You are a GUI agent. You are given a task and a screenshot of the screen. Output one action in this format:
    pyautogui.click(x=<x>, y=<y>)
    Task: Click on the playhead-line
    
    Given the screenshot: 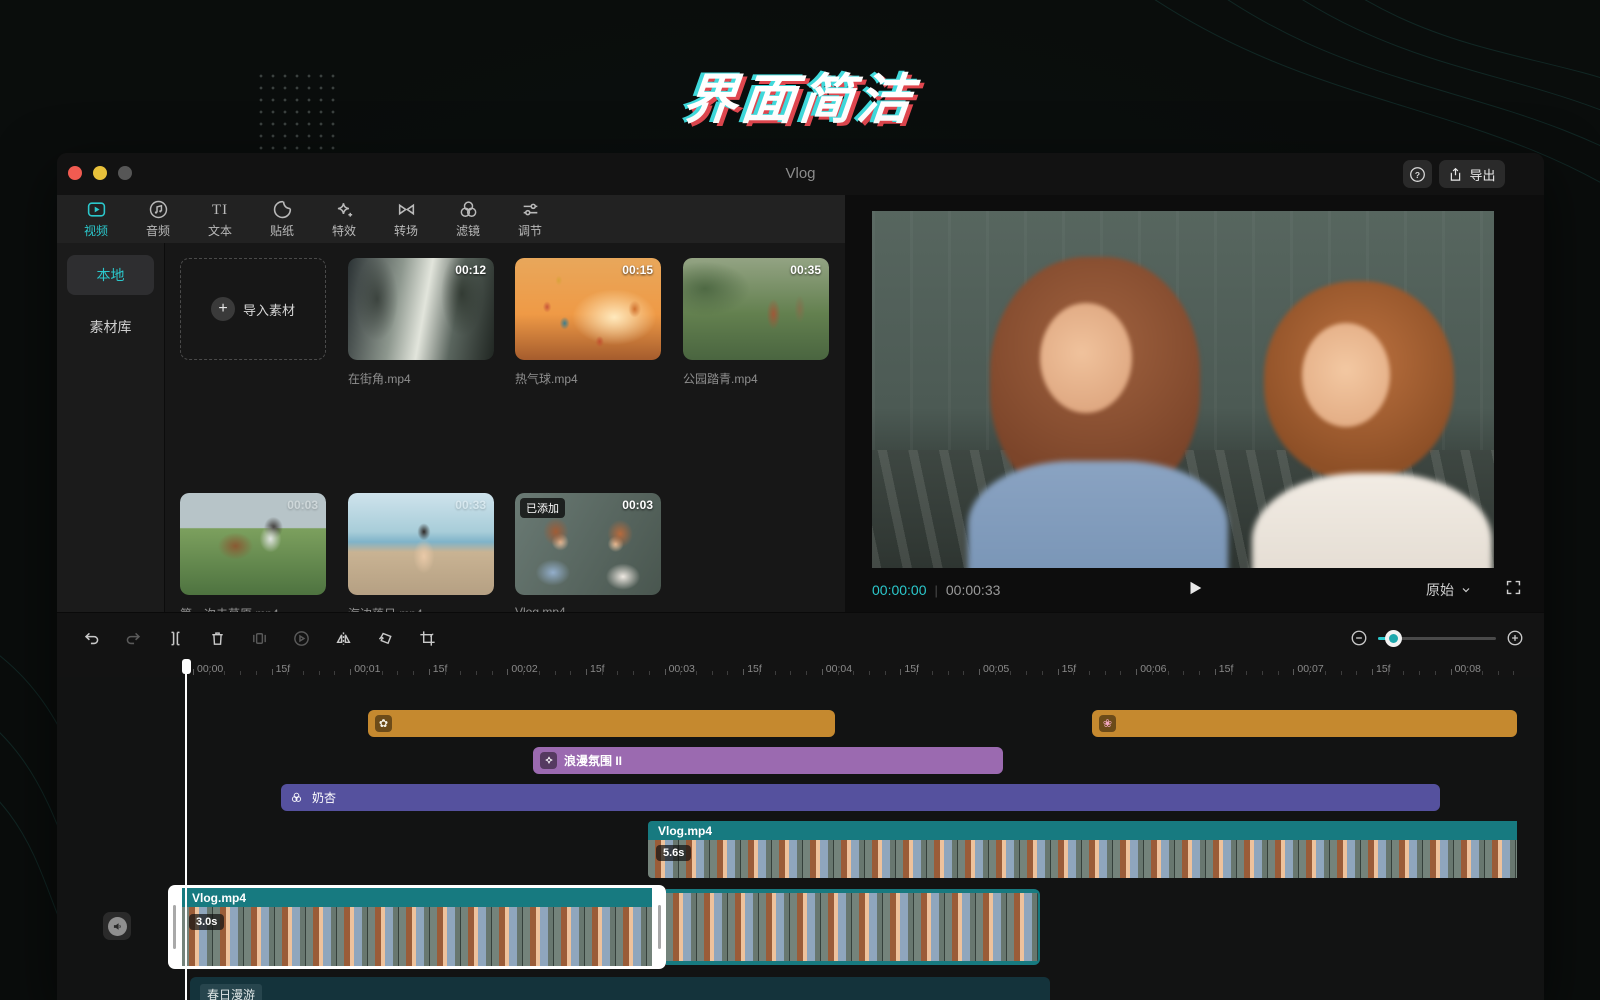 What is the action you would take?
    pyautogui.click(x=186, y=829)
    